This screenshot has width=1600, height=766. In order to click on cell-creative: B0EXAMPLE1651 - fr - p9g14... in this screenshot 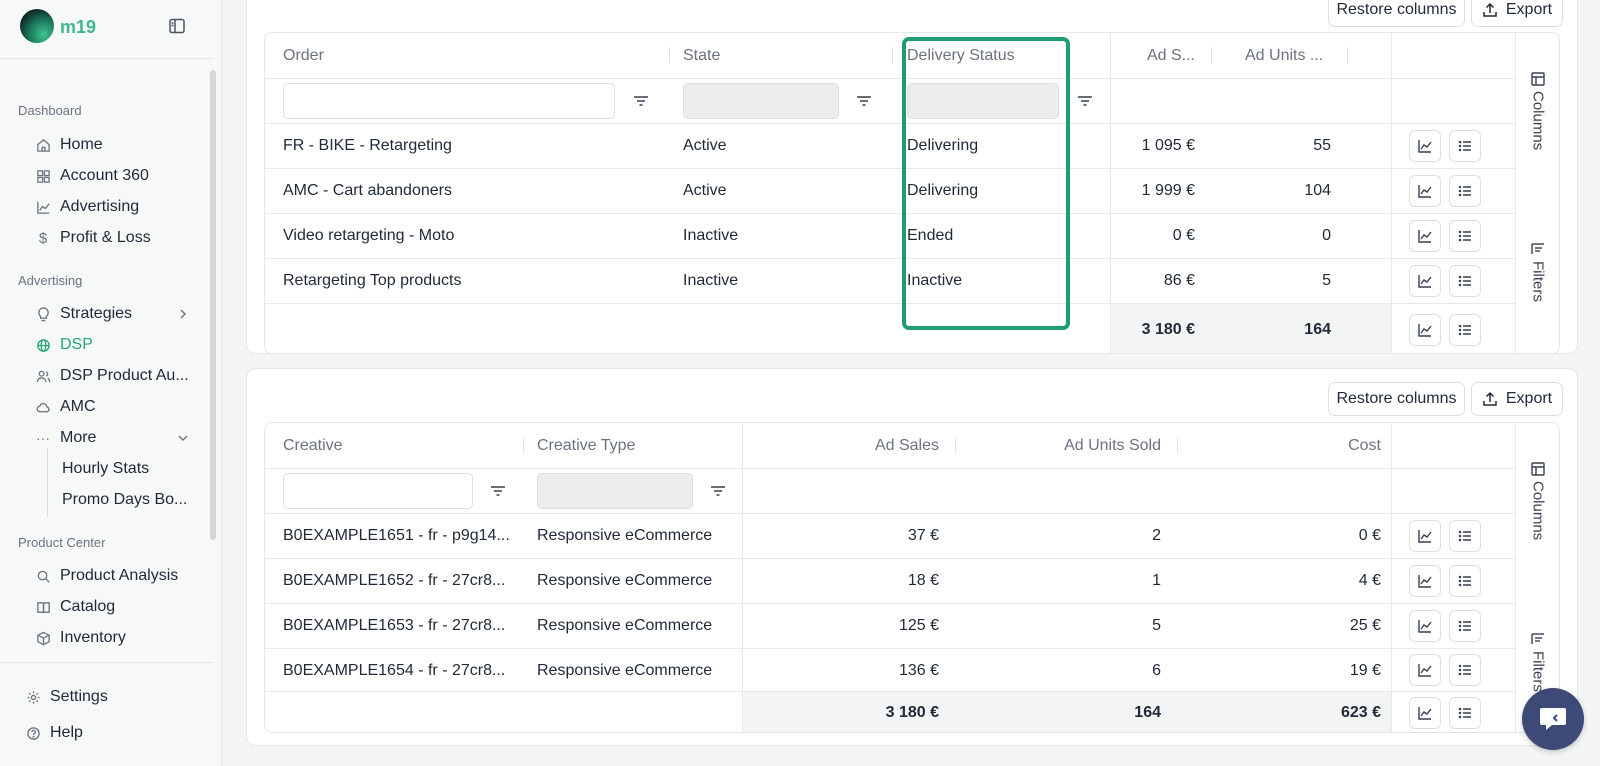, I will do `click(403, 536)`.